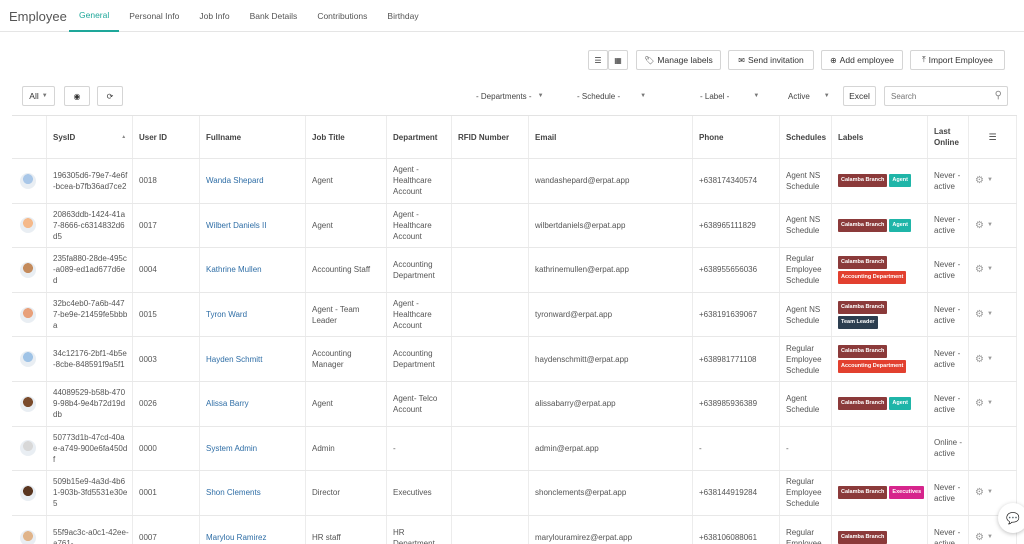 The image size is (1024, 544). What do you see at coordinates (809, 96) in the screenshot?
I see `status-filter: Active ▼` at bounding box center [809, 96].